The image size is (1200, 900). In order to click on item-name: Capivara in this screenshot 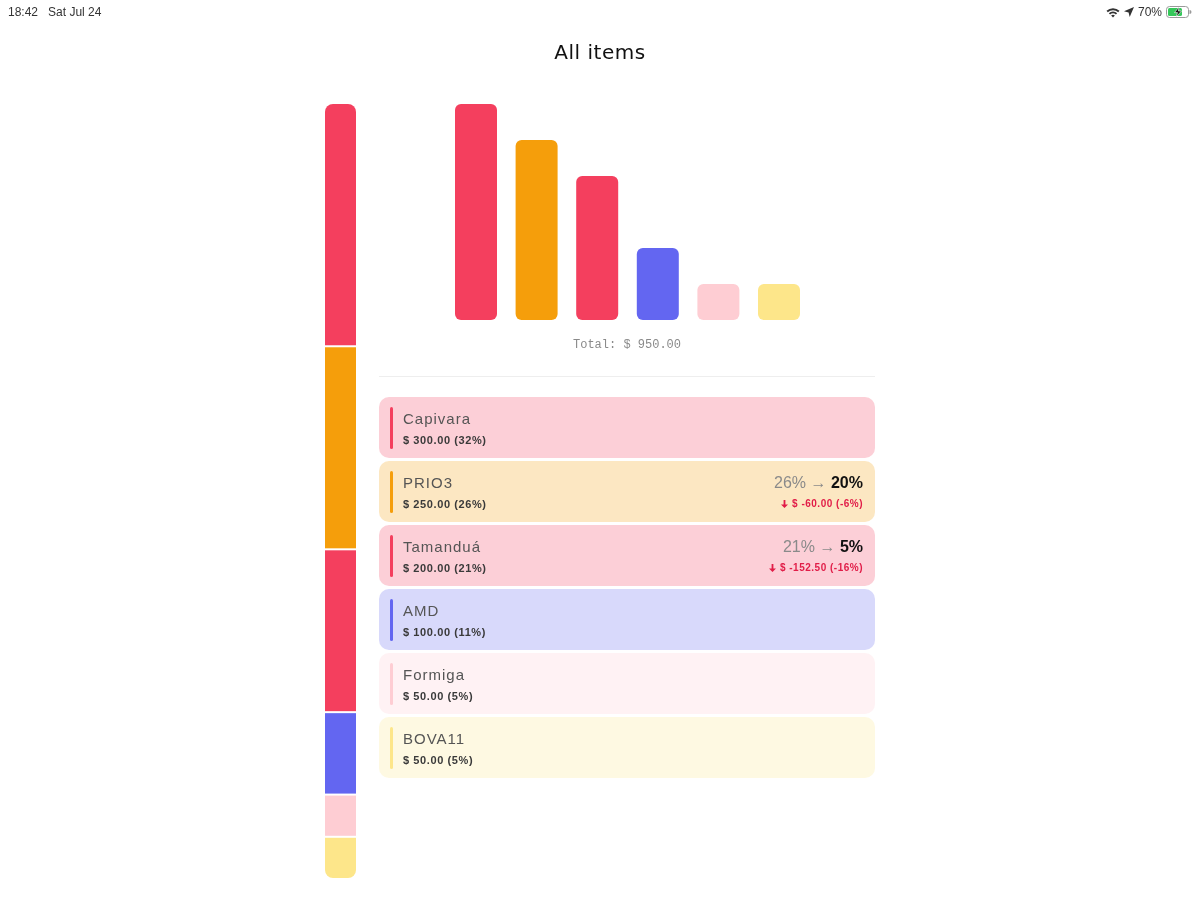, I will do `click(438, 418)`.